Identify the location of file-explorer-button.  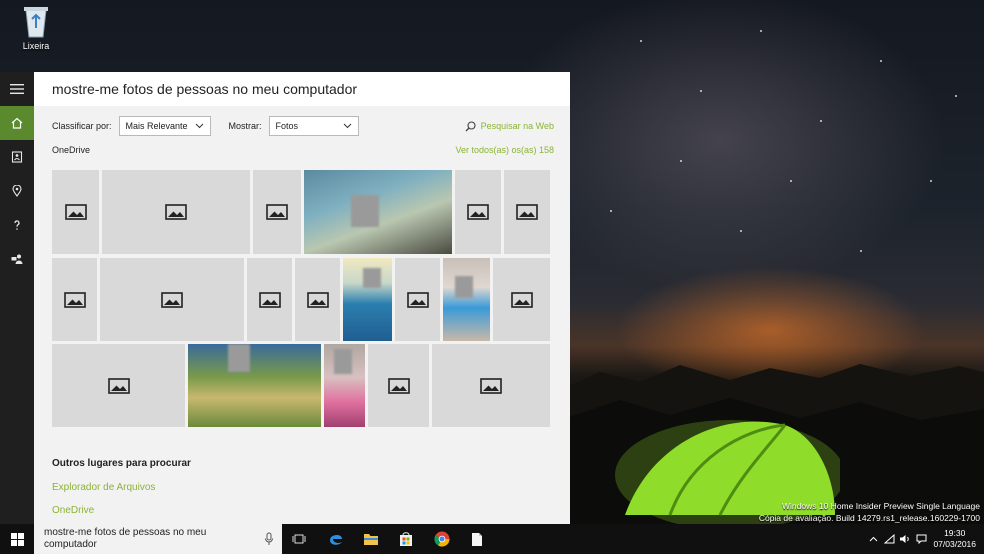
(371, 539).